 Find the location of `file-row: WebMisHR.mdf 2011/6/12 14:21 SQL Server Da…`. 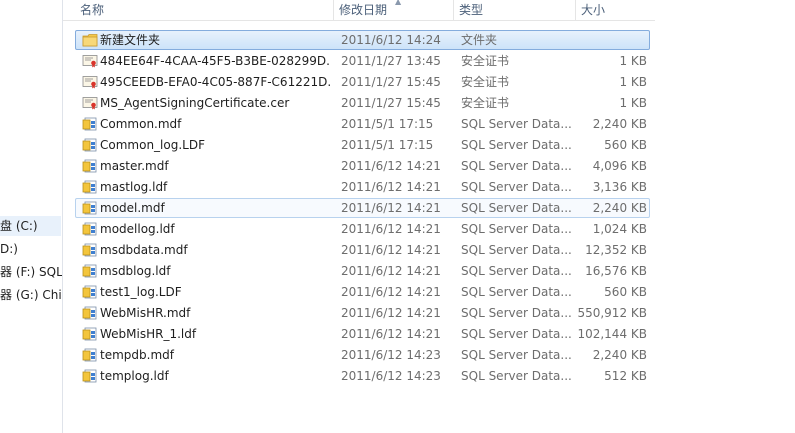

file-row: WebMisHR.mdf 2011/6/12 14:21 SQL Server Da… is located at coordinates (362, 313).